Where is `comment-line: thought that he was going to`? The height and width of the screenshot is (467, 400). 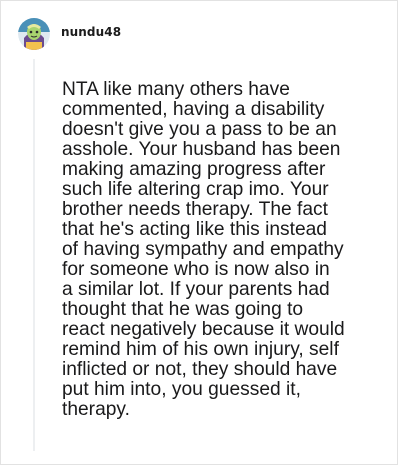 comment-line: thought that he was going to is located at coordinates (183, 309).